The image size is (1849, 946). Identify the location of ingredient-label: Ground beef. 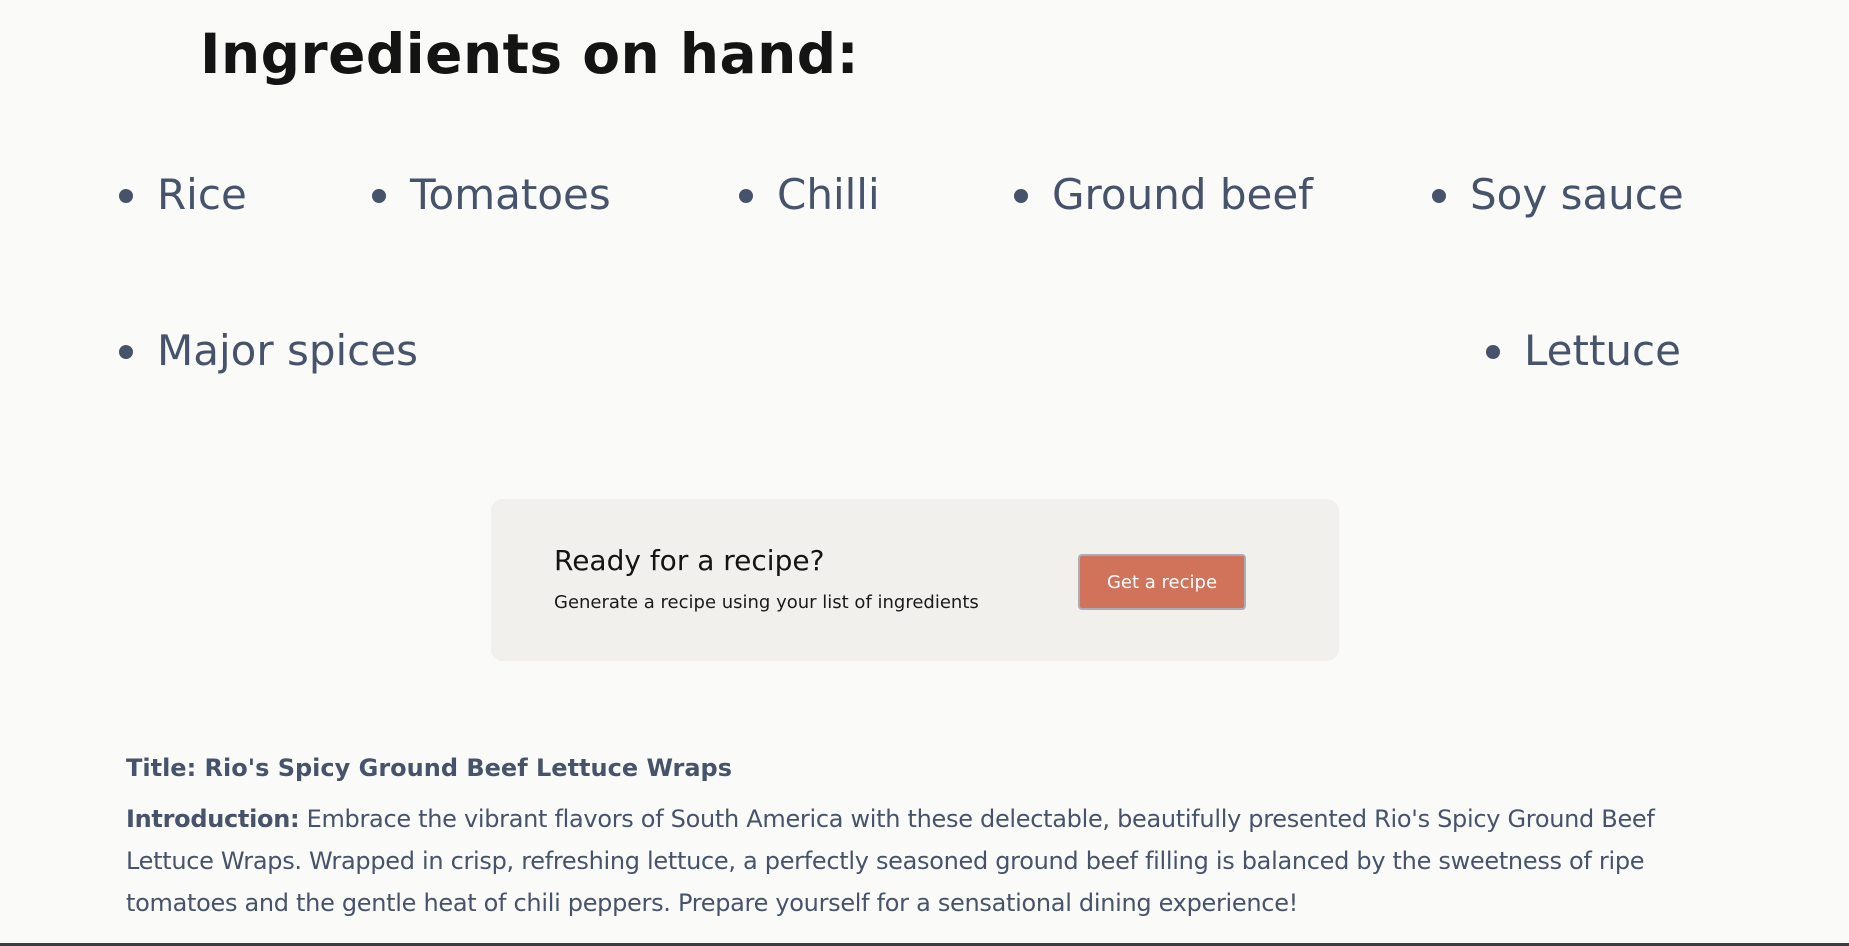
(1182, 194).